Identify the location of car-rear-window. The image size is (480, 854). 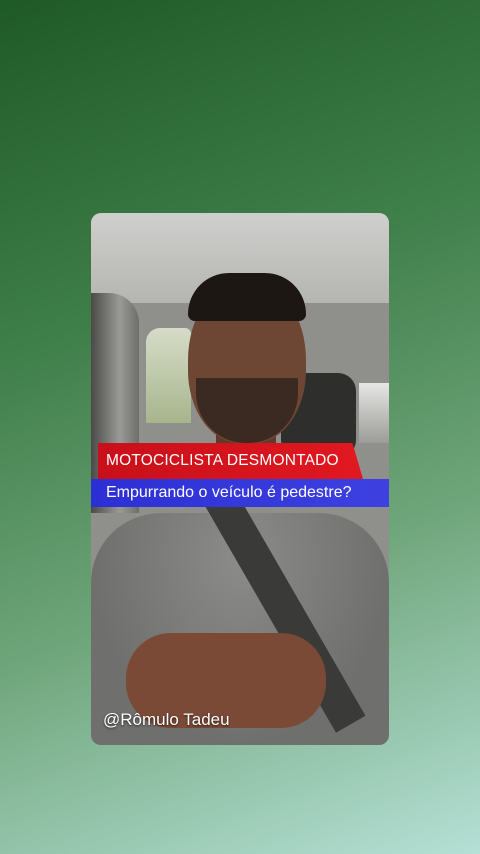
(374, 413).